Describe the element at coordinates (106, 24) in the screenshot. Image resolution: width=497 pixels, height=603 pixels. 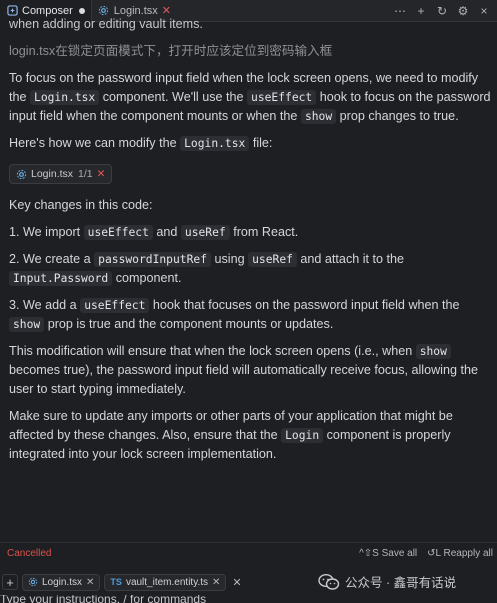
I see `truncated-line: when adding or editing vault items.` at that location.